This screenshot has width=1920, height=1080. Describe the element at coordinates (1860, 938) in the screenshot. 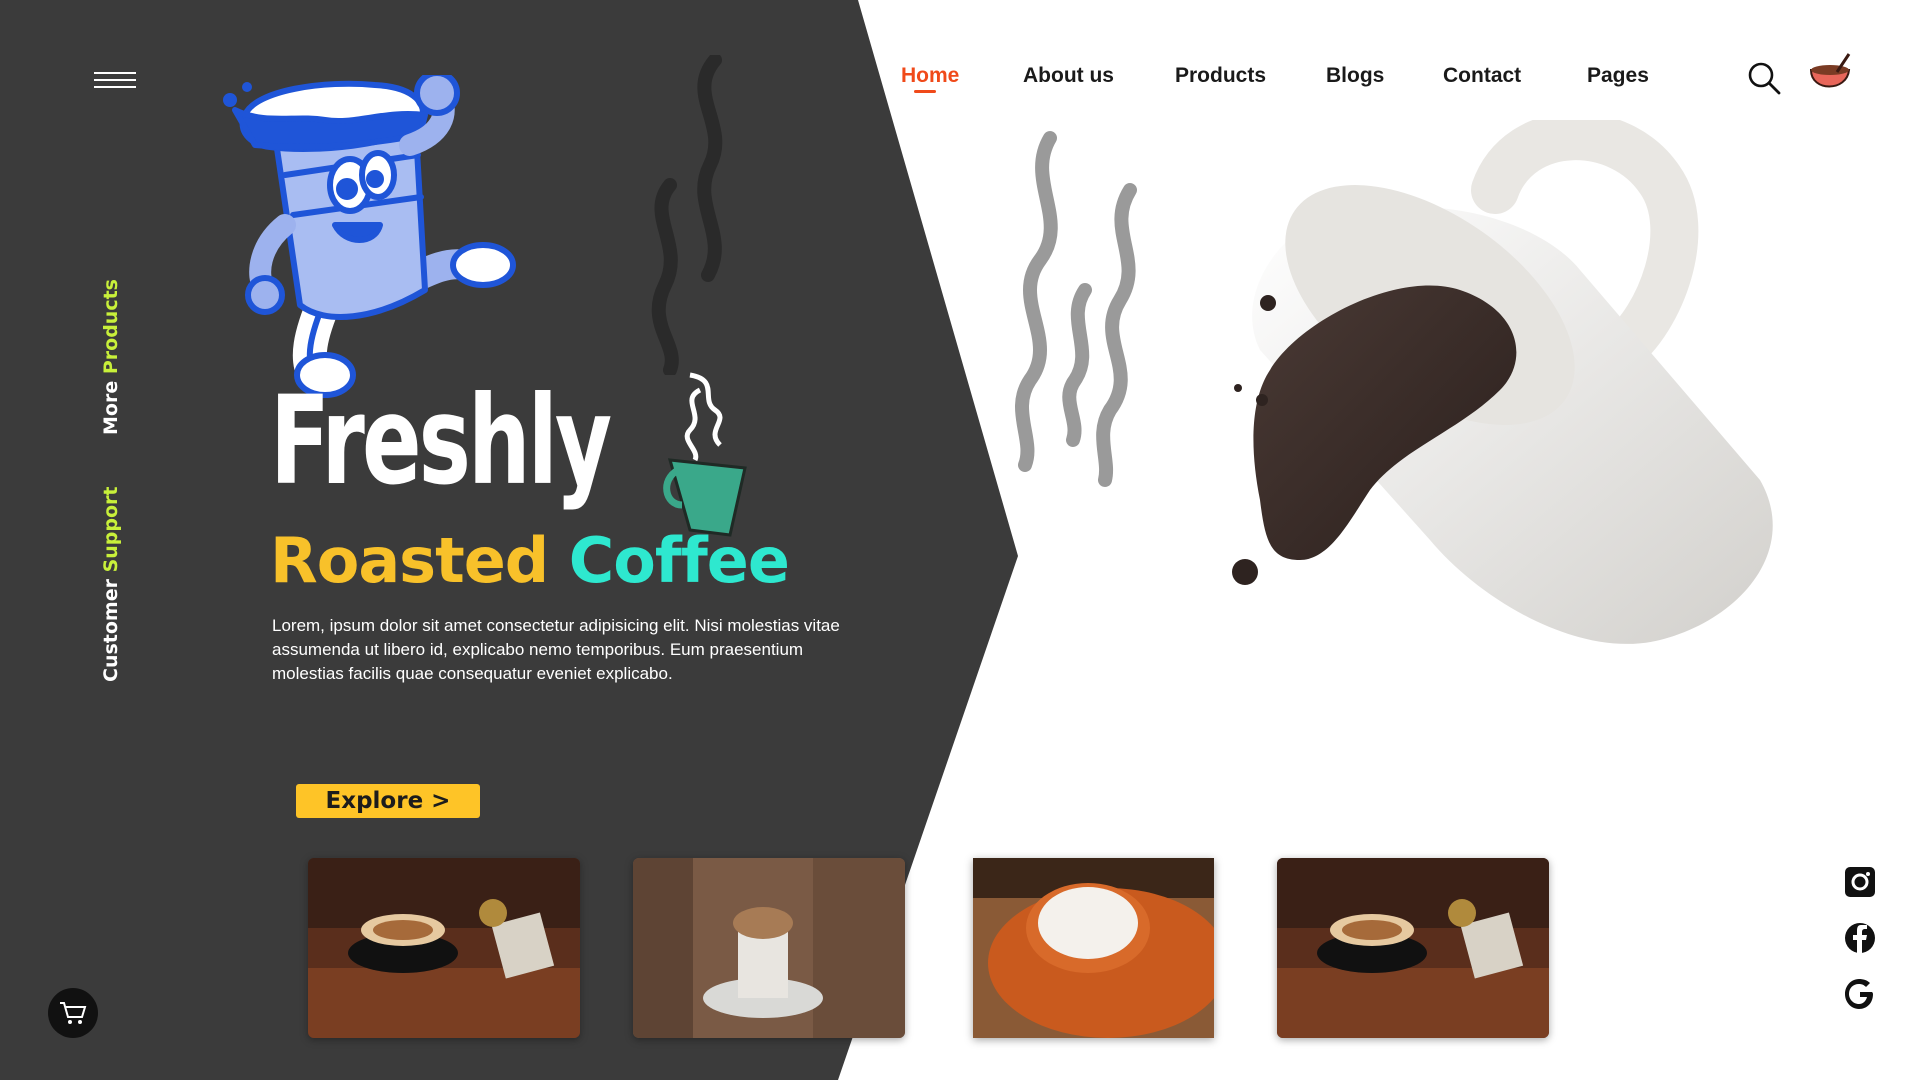

I see `facebook-icon` at that location.